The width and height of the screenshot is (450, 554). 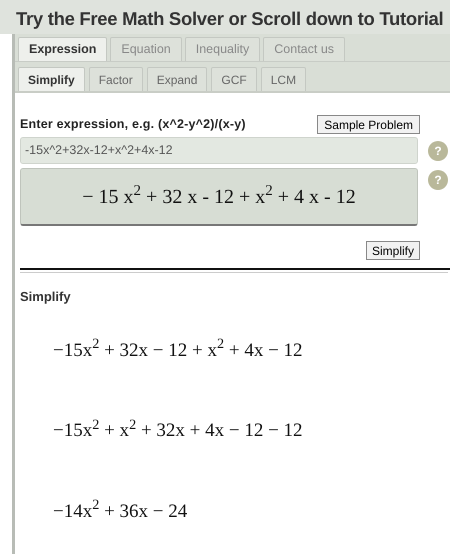 What do you see at coordinates (46, 297) in the screenshot?
I see `result-heading: Simplify` at bounding box center [46, 297].